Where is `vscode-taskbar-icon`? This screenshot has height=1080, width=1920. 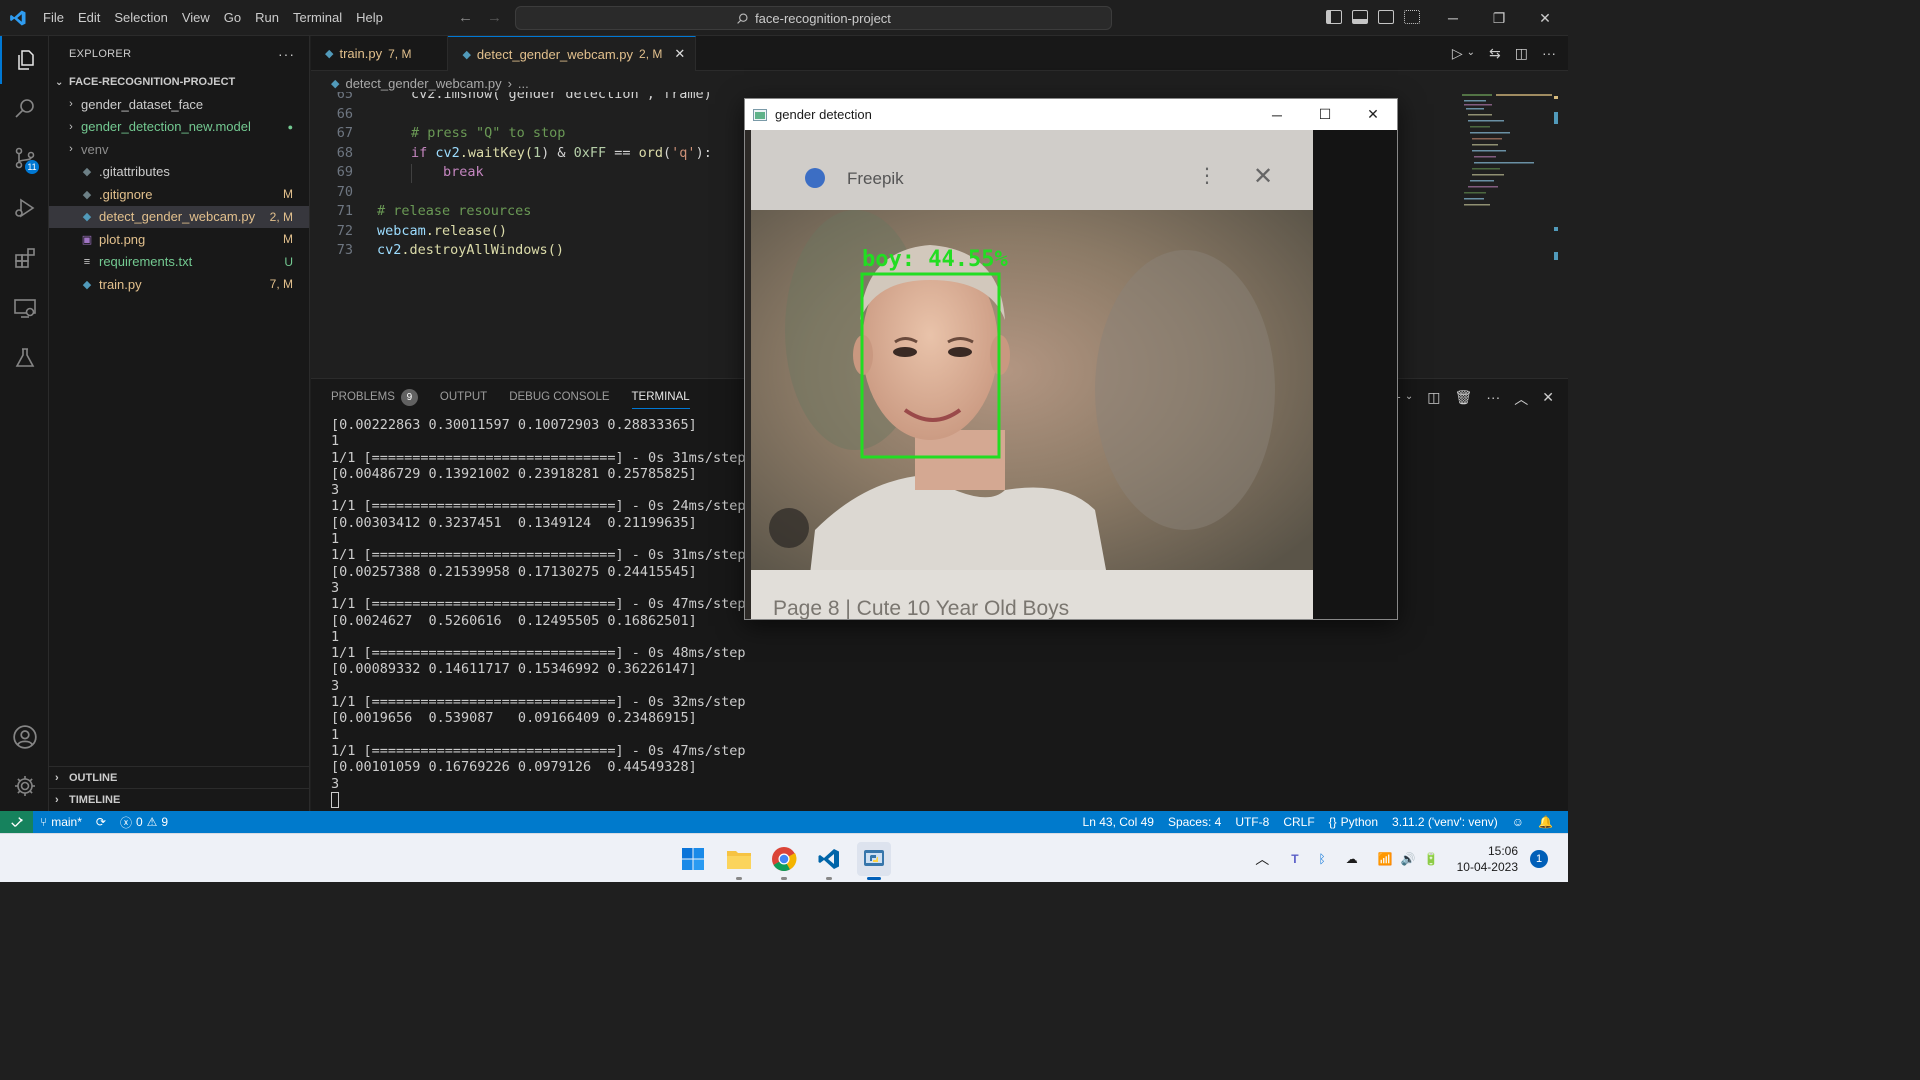
vscode-taskbar-icon is located at coordinates (829, 861).